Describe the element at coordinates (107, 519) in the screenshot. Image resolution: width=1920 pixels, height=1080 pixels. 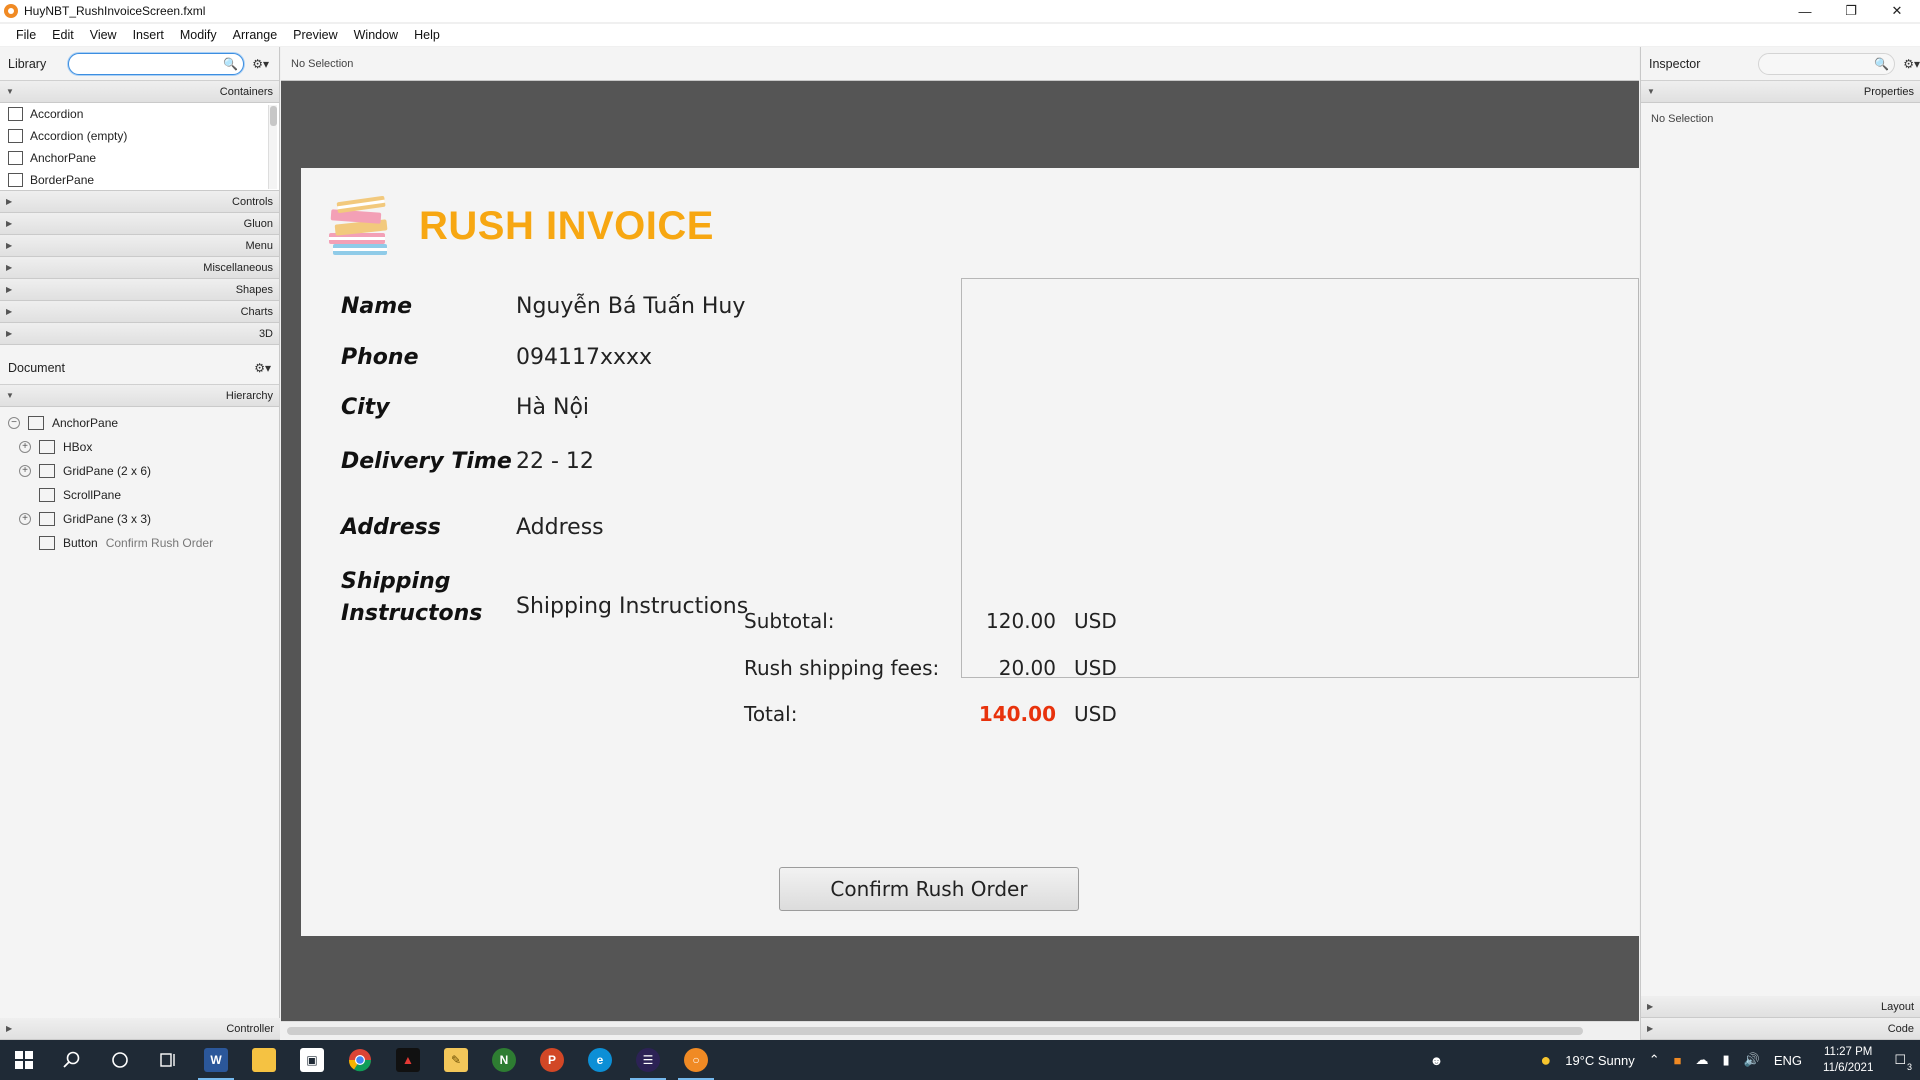
I see `node-label: GridPane (3 x 3)` at that location.